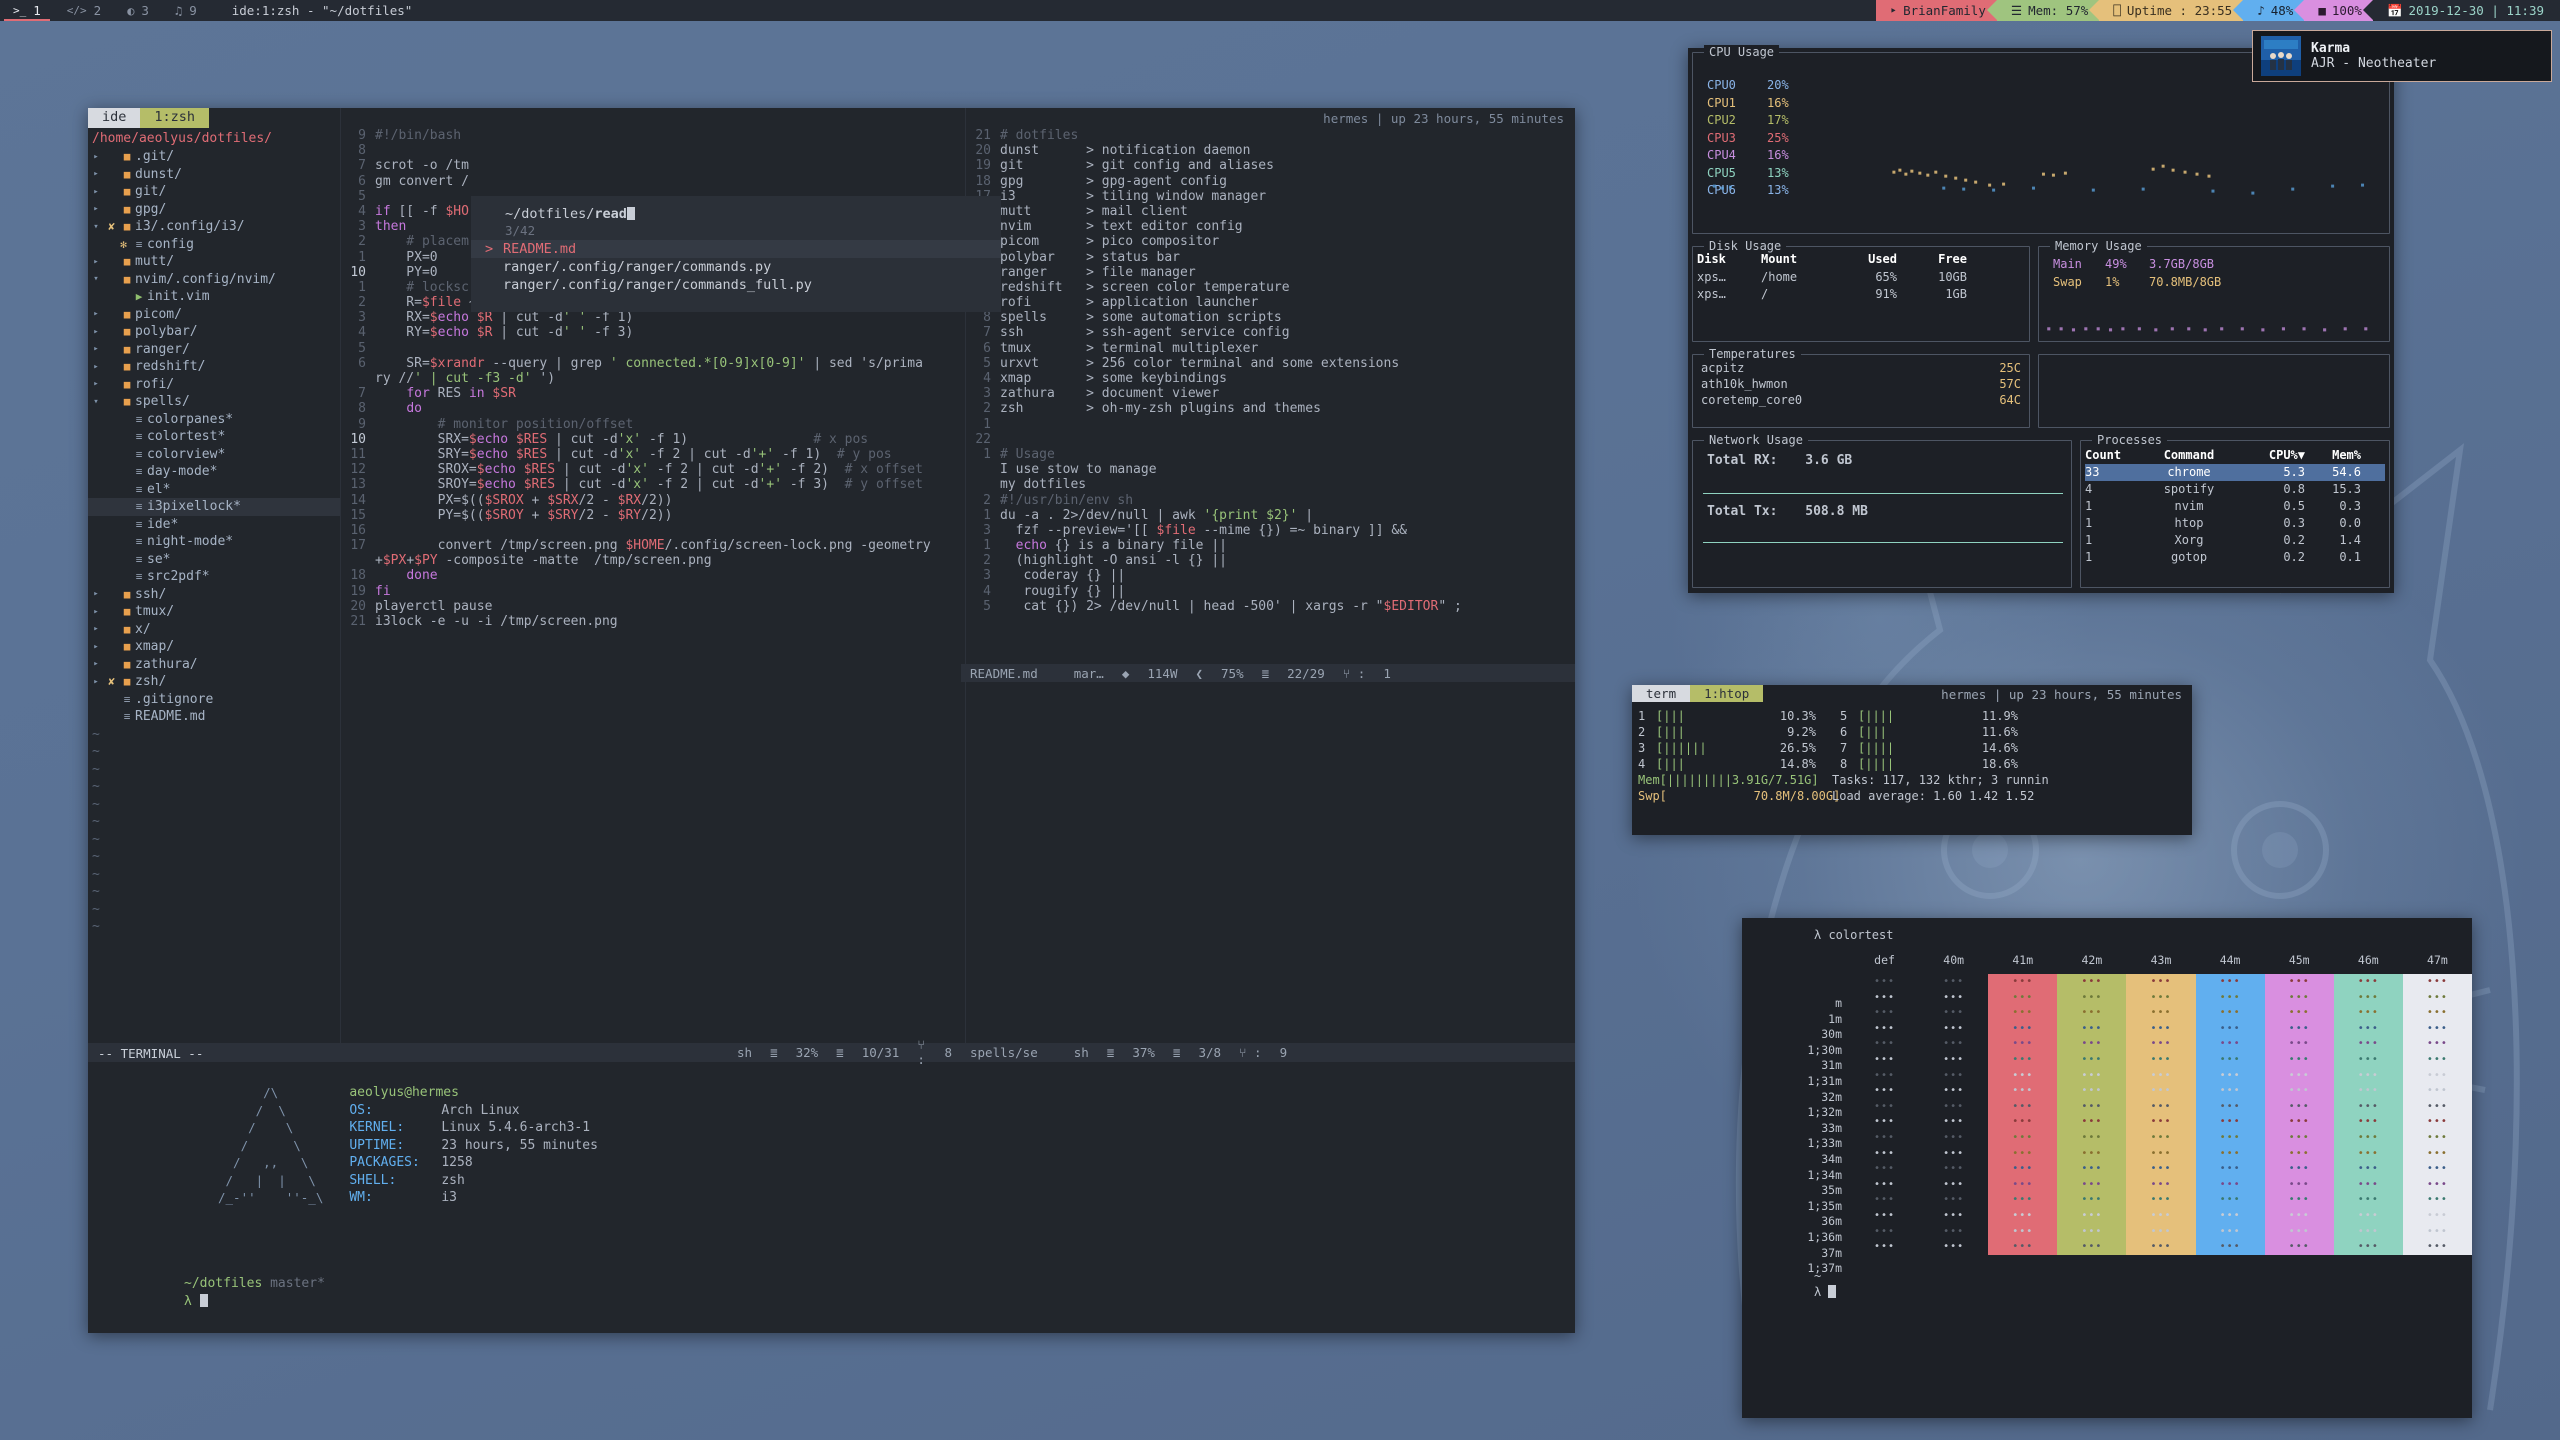 The width and height of the screenshot is (2560, 1440). What do you see at coordinates (214, 455) in the screenshot?
I see `nerdtree-item: ≡ colorview*` at bounding box center [214, 455].